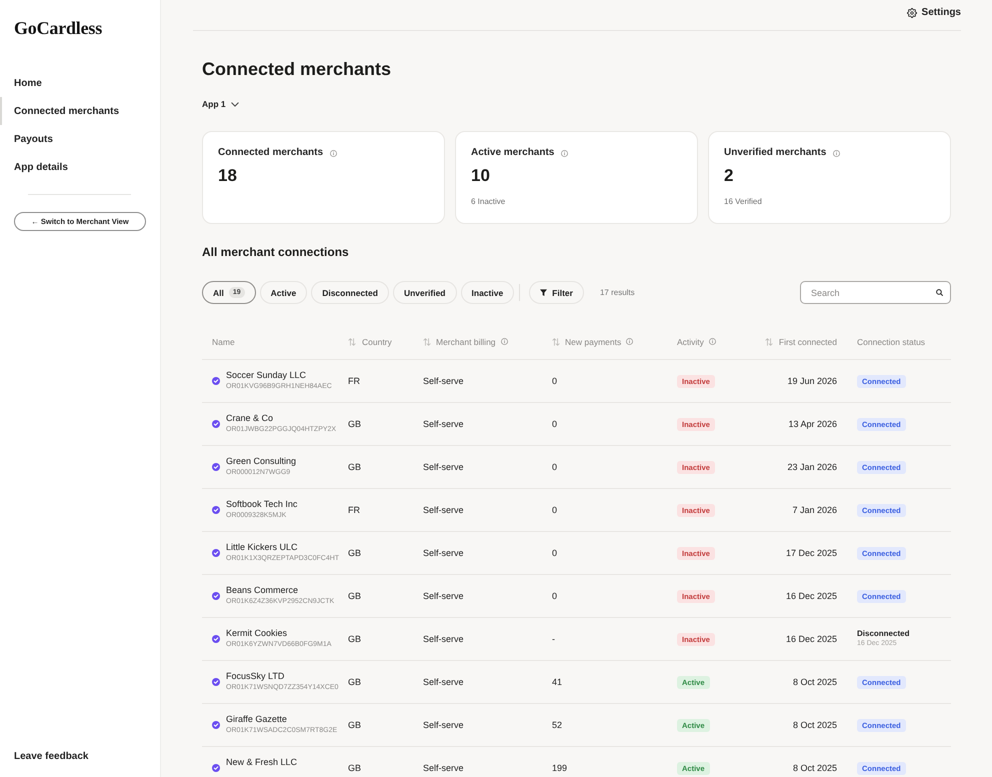  Describe the element at coordinates (883, 634) in the screenshot. I see `status-text: Disconnected` at that location.